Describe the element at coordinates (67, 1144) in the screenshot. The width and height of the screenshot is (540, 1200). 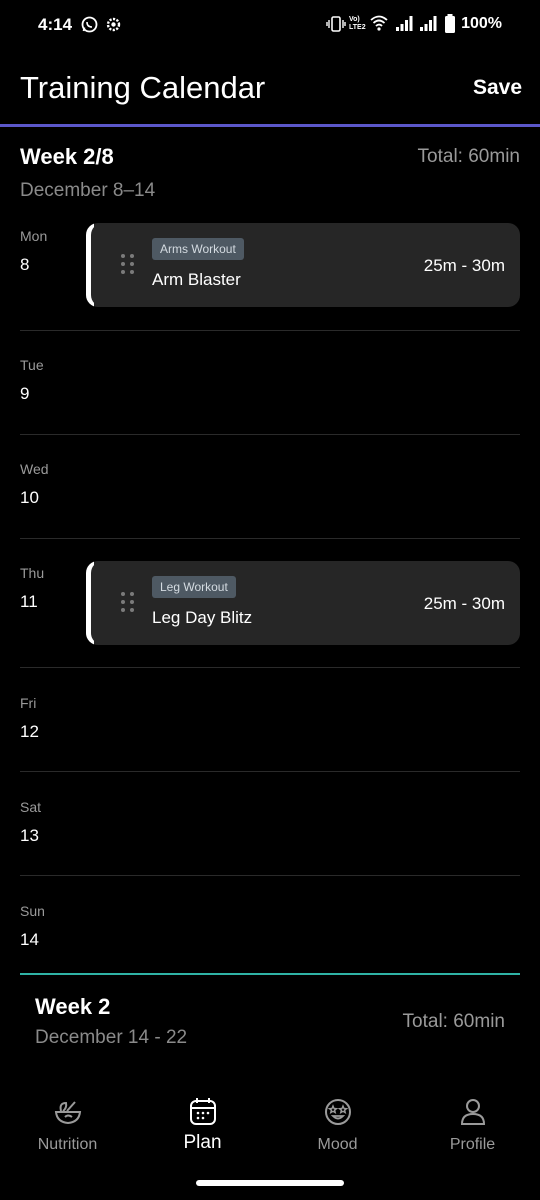
I see `nav-label: Nutrition` at that location.